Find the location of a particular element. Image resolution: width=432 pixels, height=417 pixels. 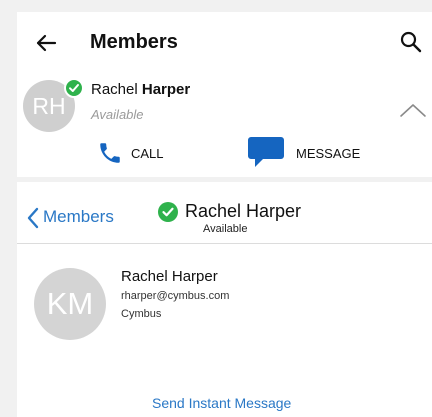

back-label: Members is located at coordinates (78, 216).